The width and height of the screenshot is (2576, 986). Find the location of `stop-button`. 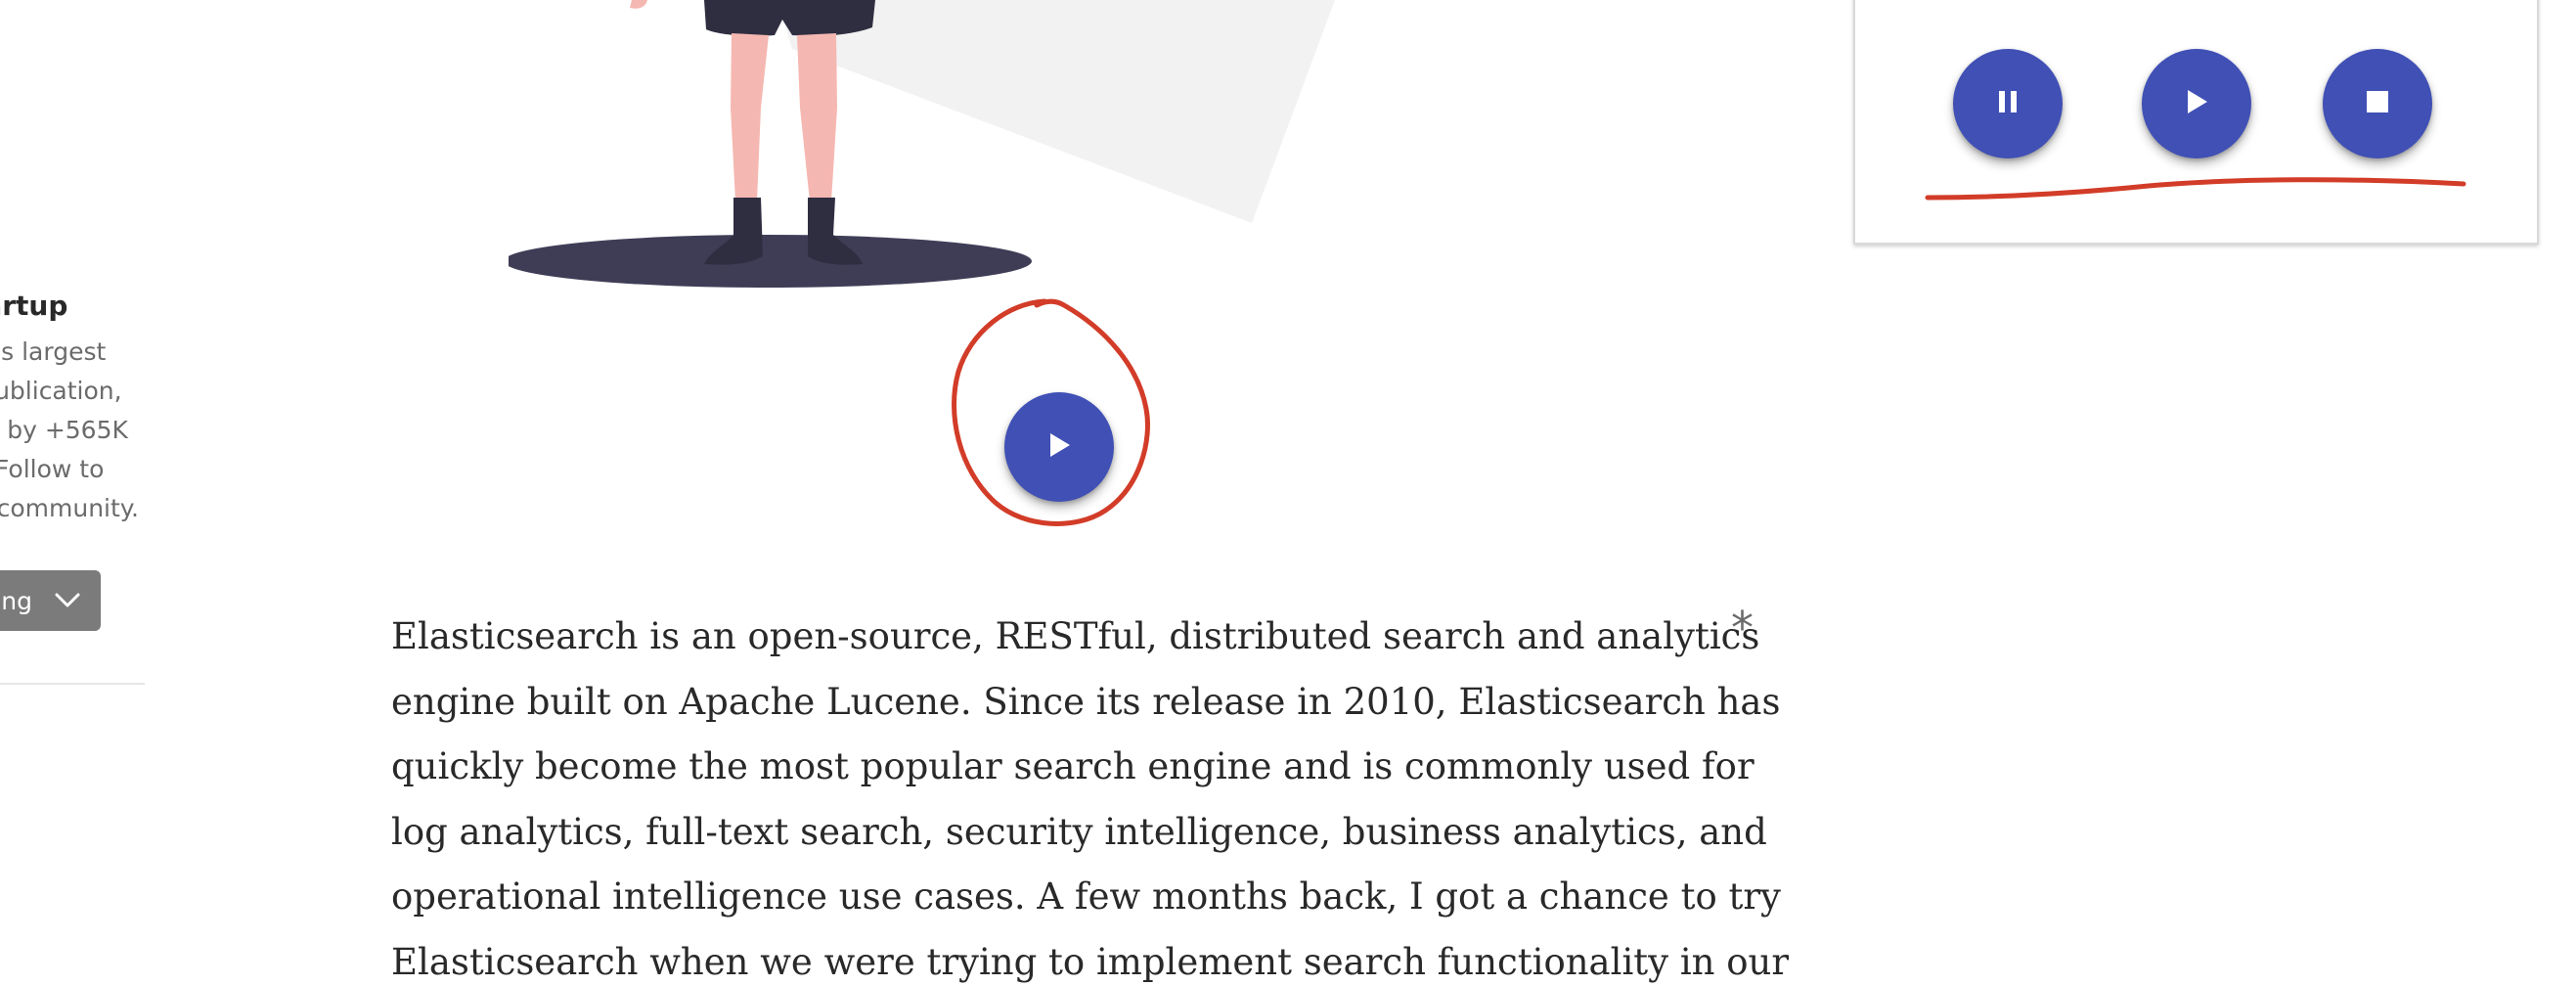

stop-button is located at coordinates (2377, 103).